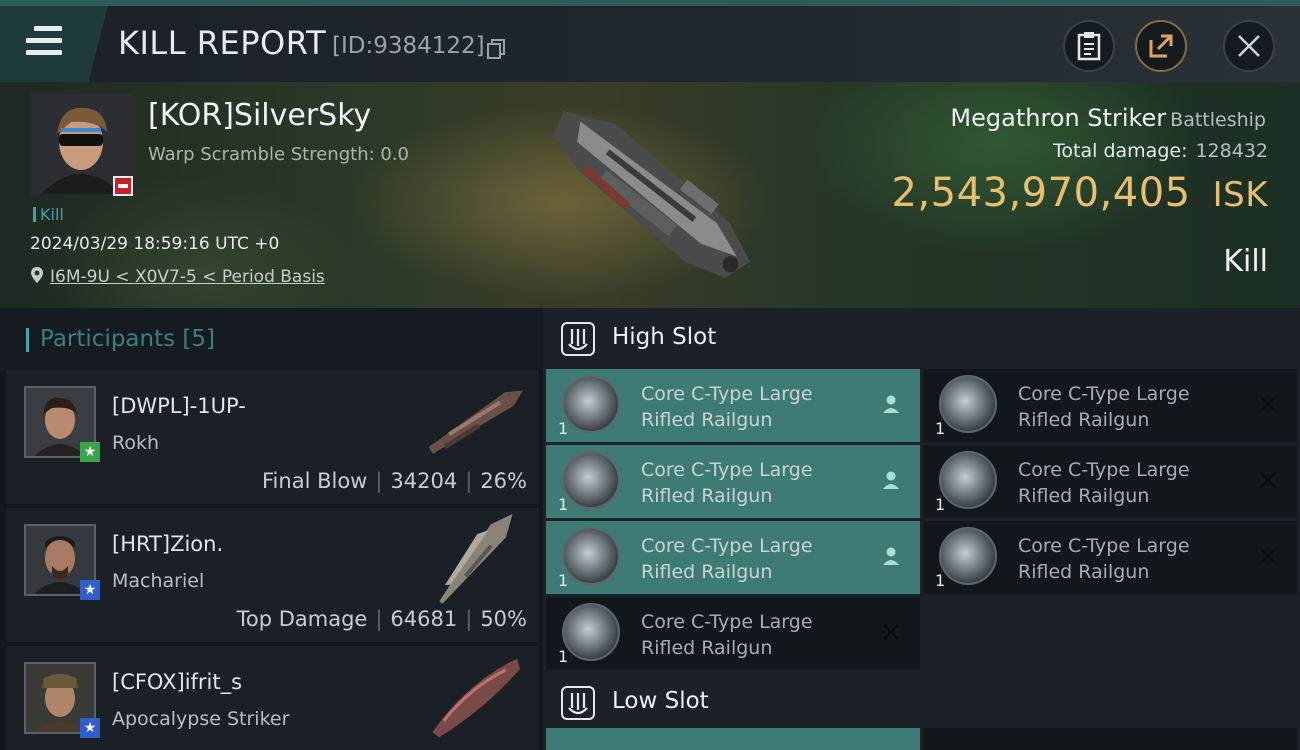  I want to click on participant-row: ★ [CFOX]ifrit_s Apocalypse Striker, so click(272, 698).